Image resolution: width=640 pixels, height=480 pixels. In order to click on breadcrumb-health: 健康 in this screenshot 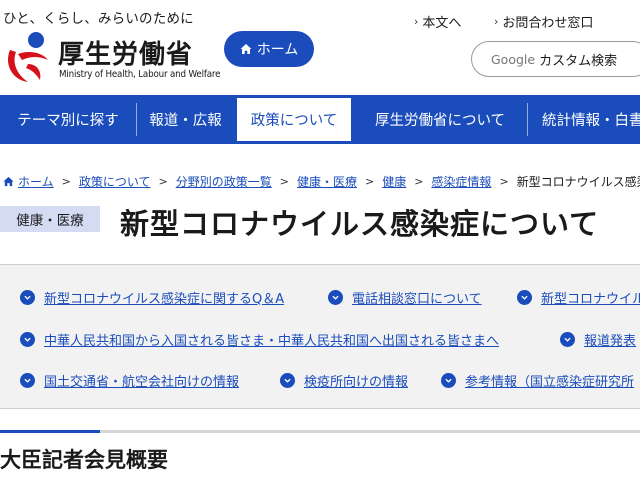, I will do `click(394, 181)`.